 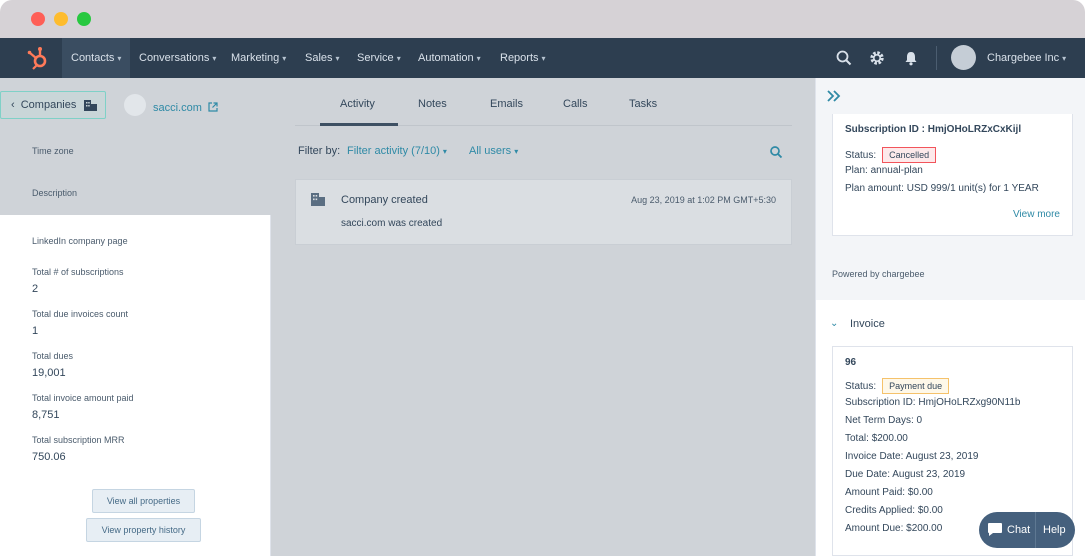 I want to click on field-value: August 23, 2019, so click(x=942, y=456).